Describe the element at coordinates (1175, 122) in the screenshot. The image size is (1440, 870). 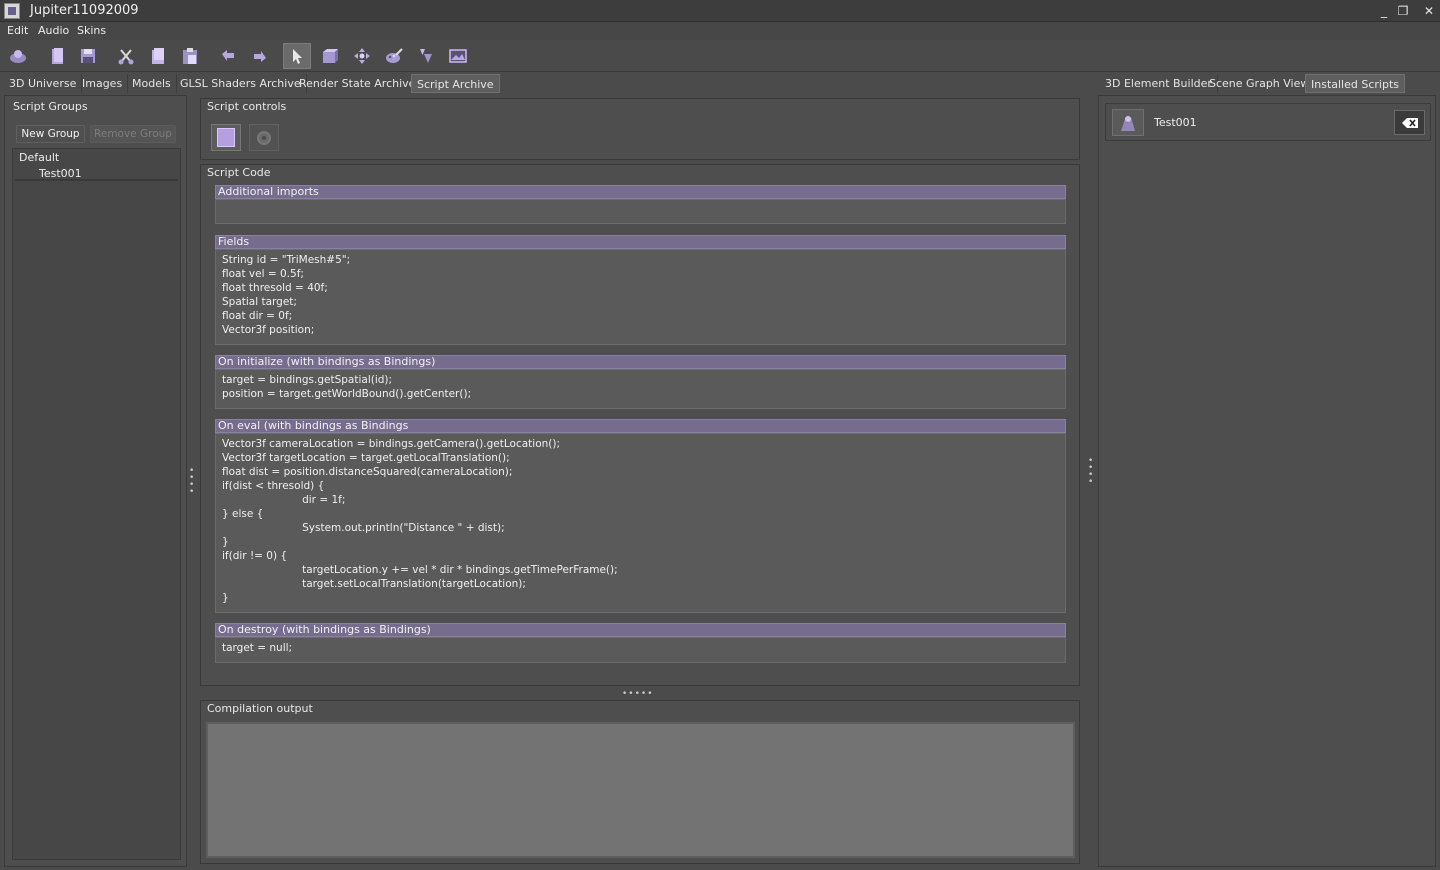
I see `installed-script-name: Test001` at that location.